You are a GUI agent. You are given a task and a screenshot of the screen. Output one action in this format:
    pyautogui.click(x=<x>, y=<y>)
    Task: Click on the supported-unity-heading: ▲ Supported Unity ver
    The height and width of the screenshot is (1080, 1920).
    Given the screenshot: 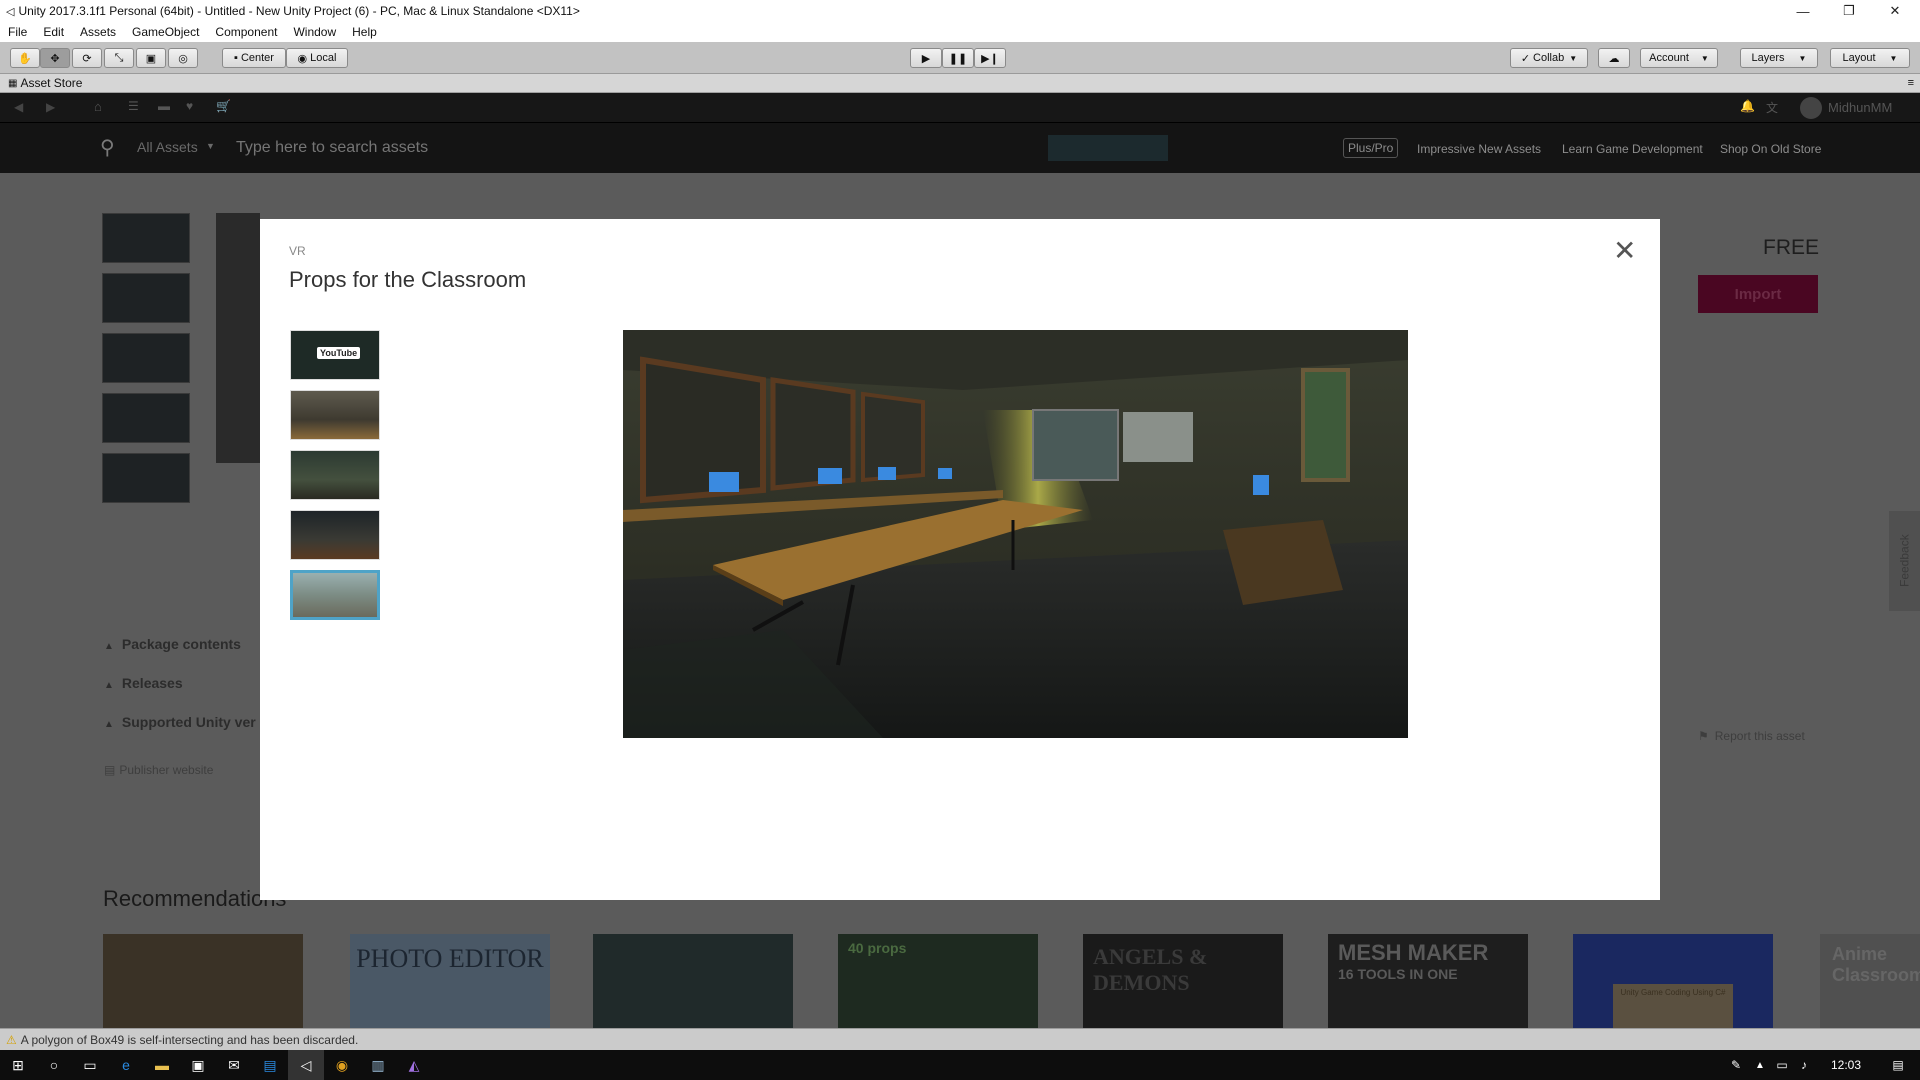 What is the action you would take?
    pyautogui.click(x=180, y=722)
    